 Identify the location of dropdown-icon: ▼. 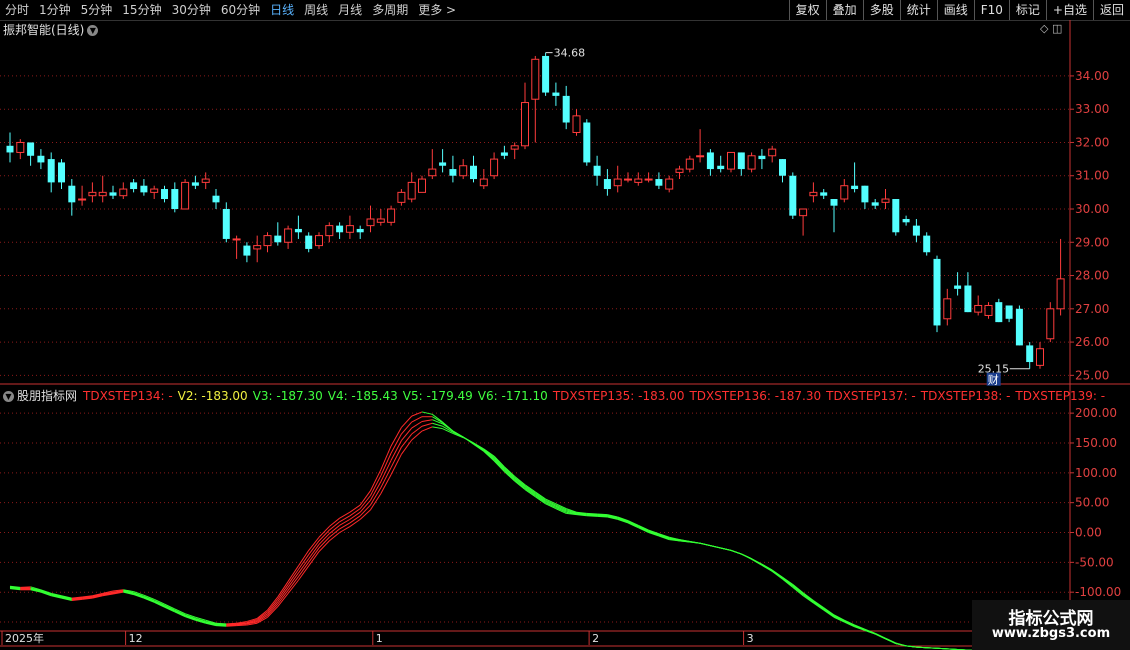
(93, 30).